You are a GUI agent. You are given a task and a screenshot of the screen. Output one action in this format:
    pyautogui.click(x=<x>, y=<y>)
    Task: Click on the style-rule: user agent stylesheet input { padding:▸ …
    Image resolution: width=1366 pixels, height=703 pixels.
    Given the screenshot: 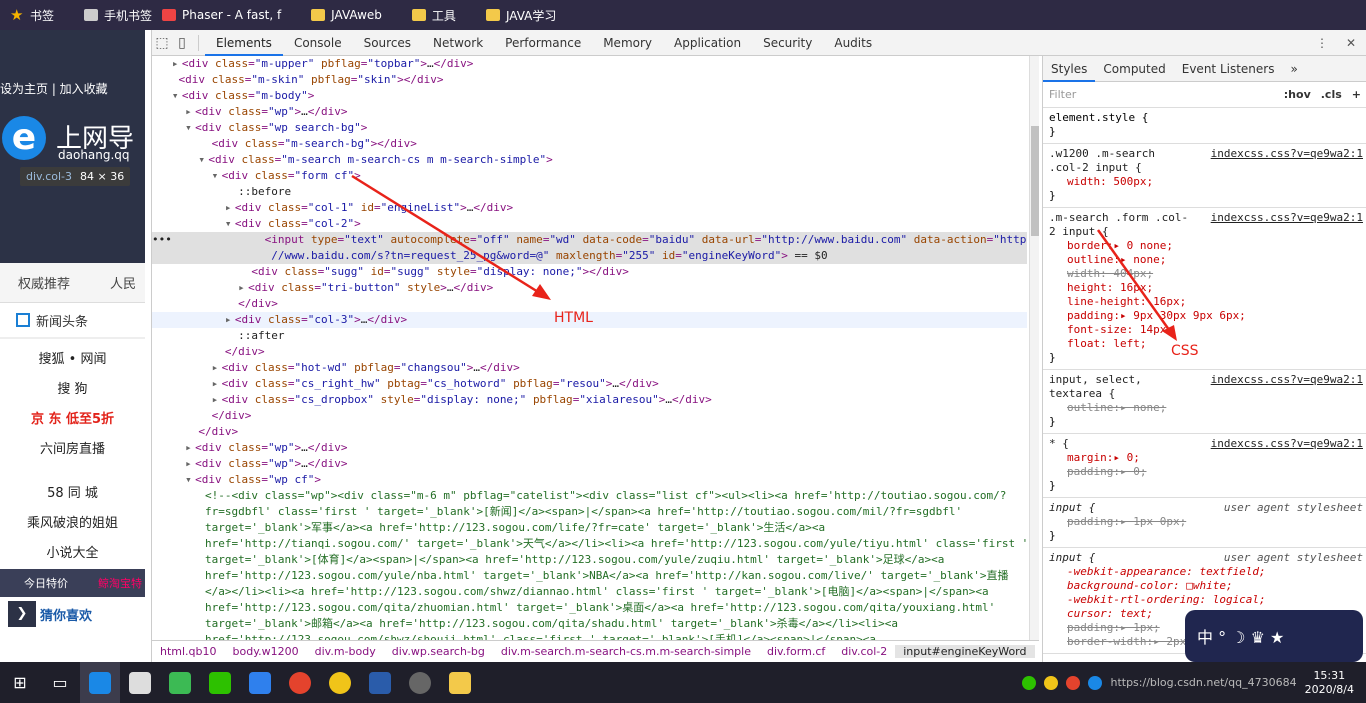 What is the action you would take?
    pyautogui.click(x=1204, y=523)
    